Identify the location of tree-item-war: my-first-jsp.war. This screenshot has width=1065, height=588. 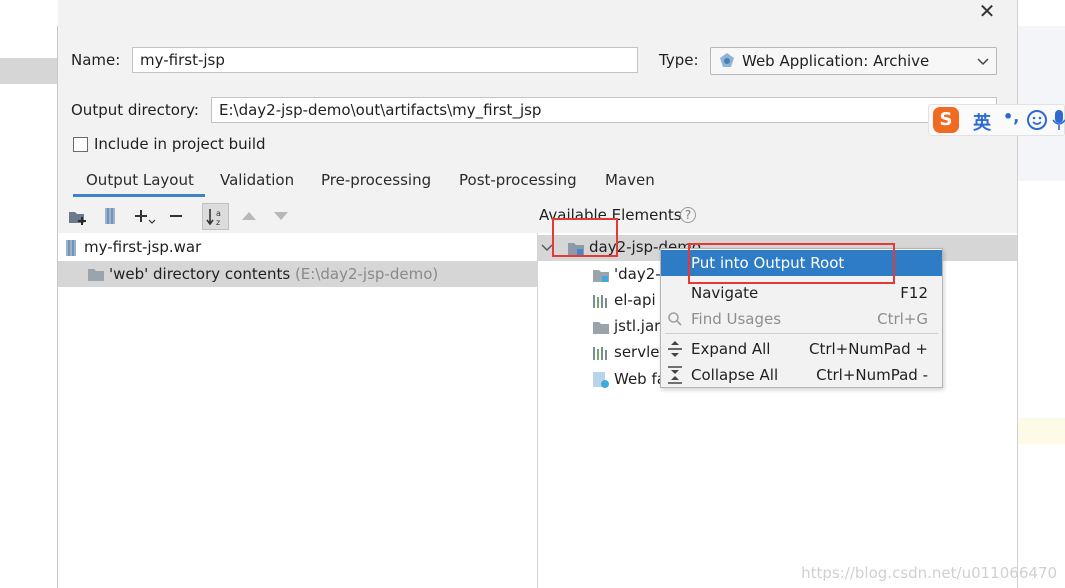
(142, 247).